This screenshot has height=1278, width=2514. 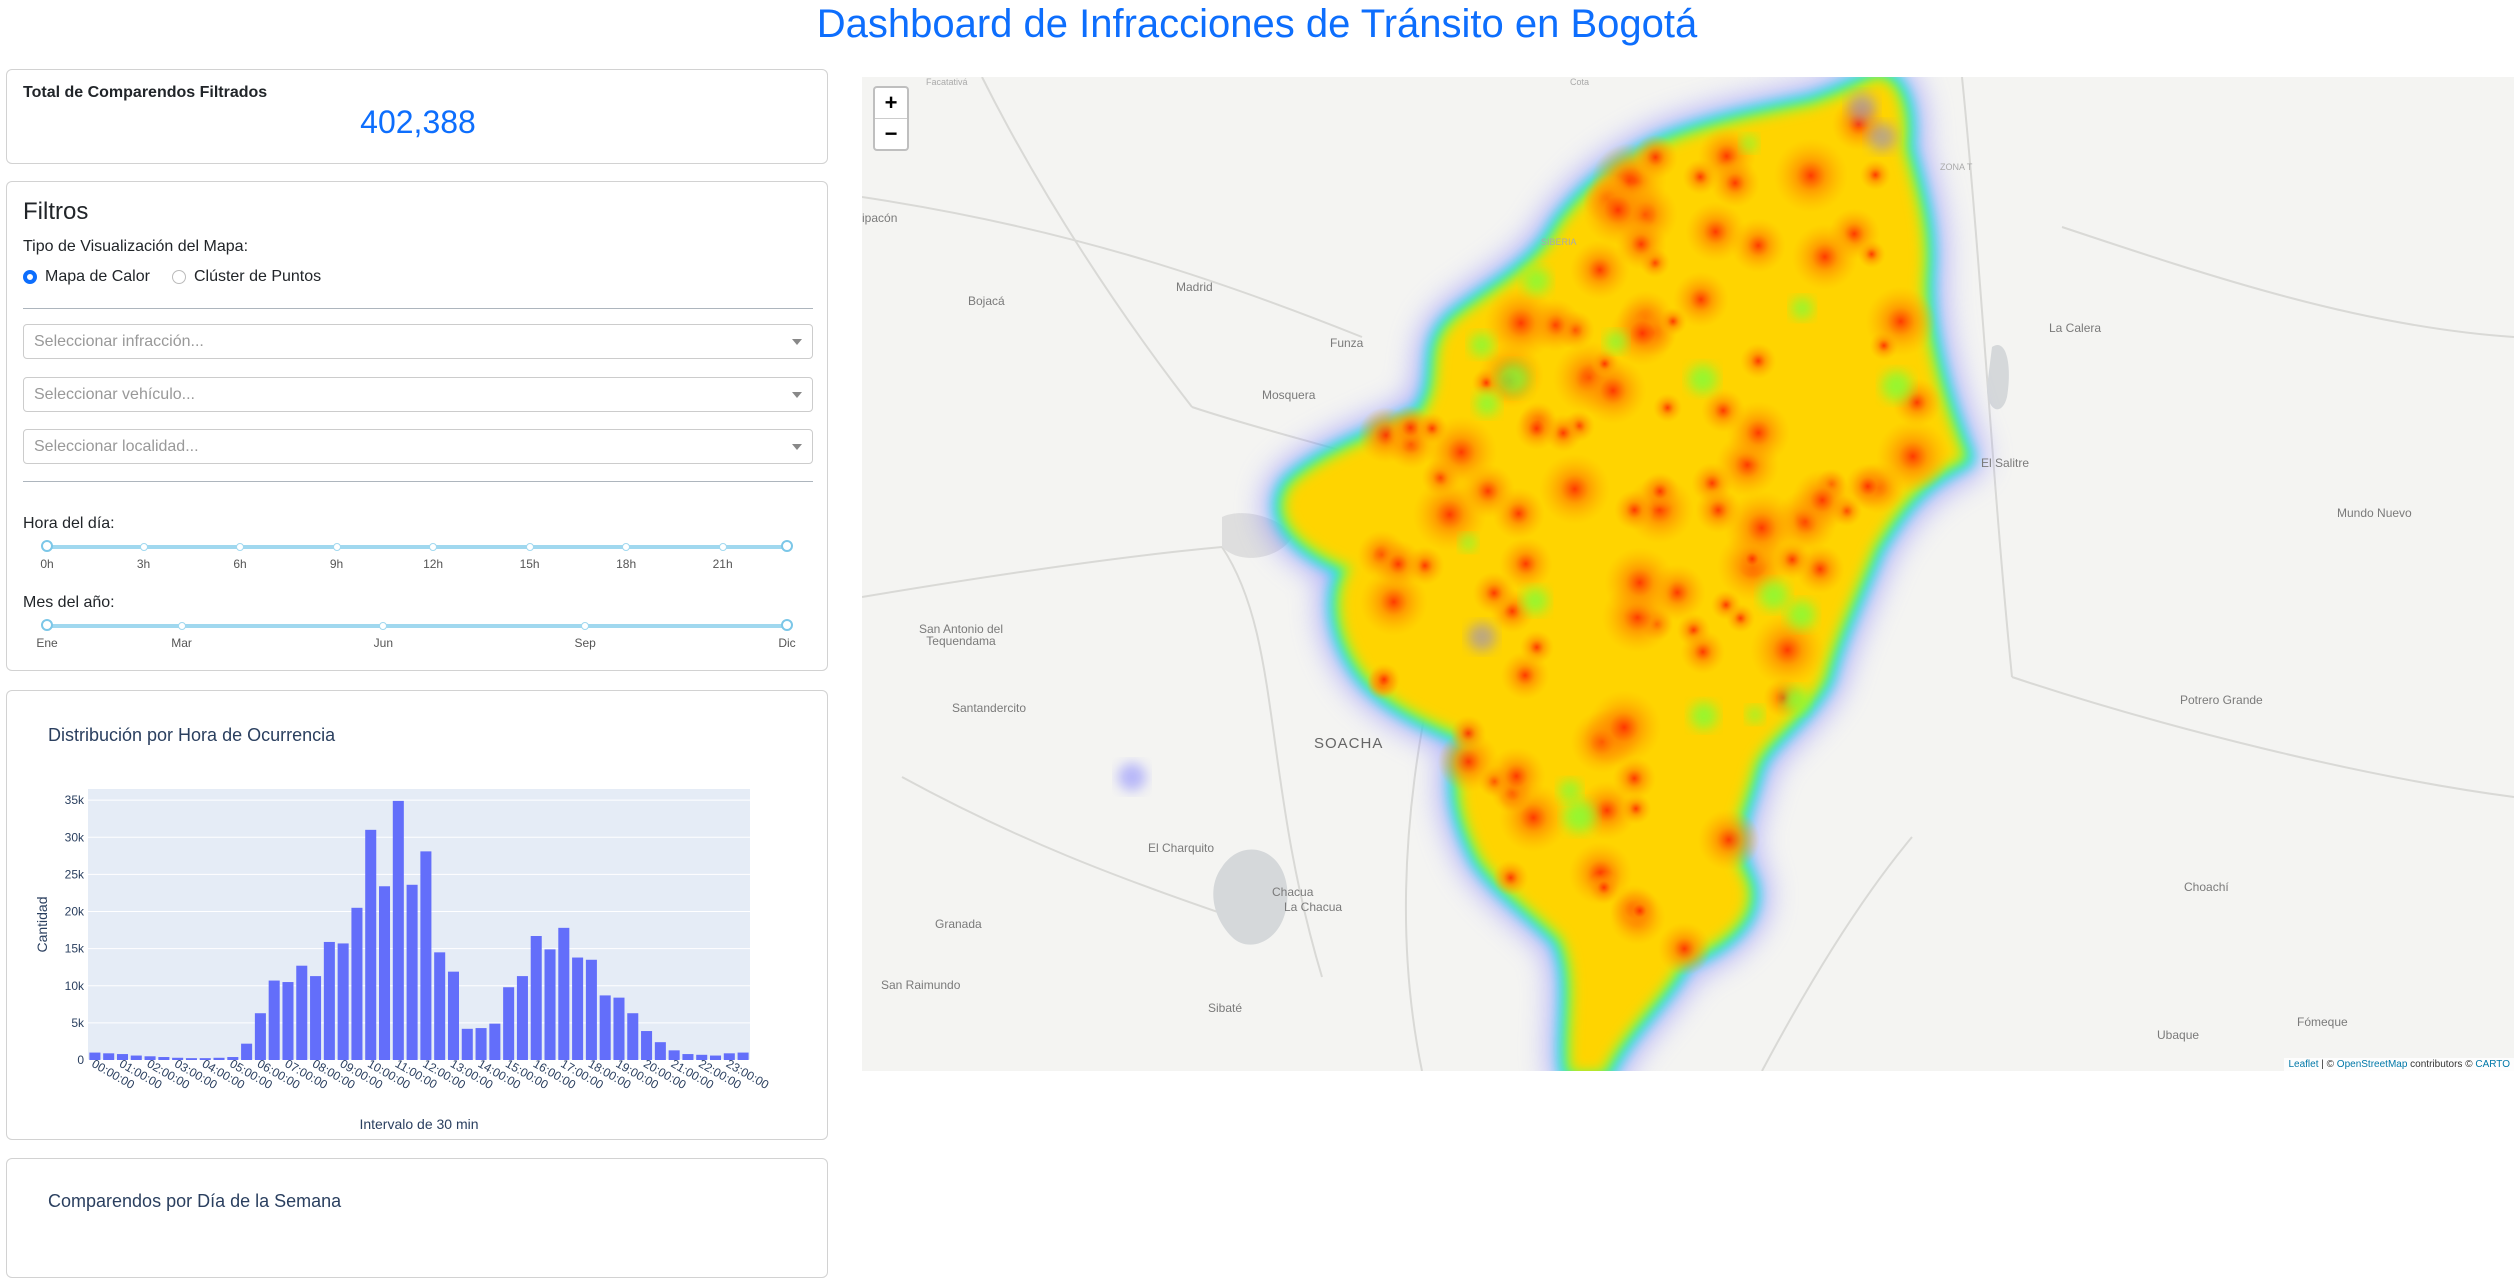 I want to click on osm-link: OpenStreetMap, so click(x=2372, y=1064).